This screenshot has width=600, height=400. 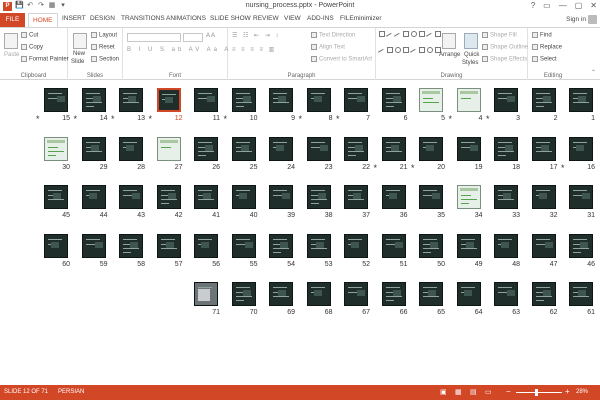 What do you see at coordinates (45, 59) in the screenshot?
I see `format-painter-button: Format Painter` at bounding box center [45, 59].